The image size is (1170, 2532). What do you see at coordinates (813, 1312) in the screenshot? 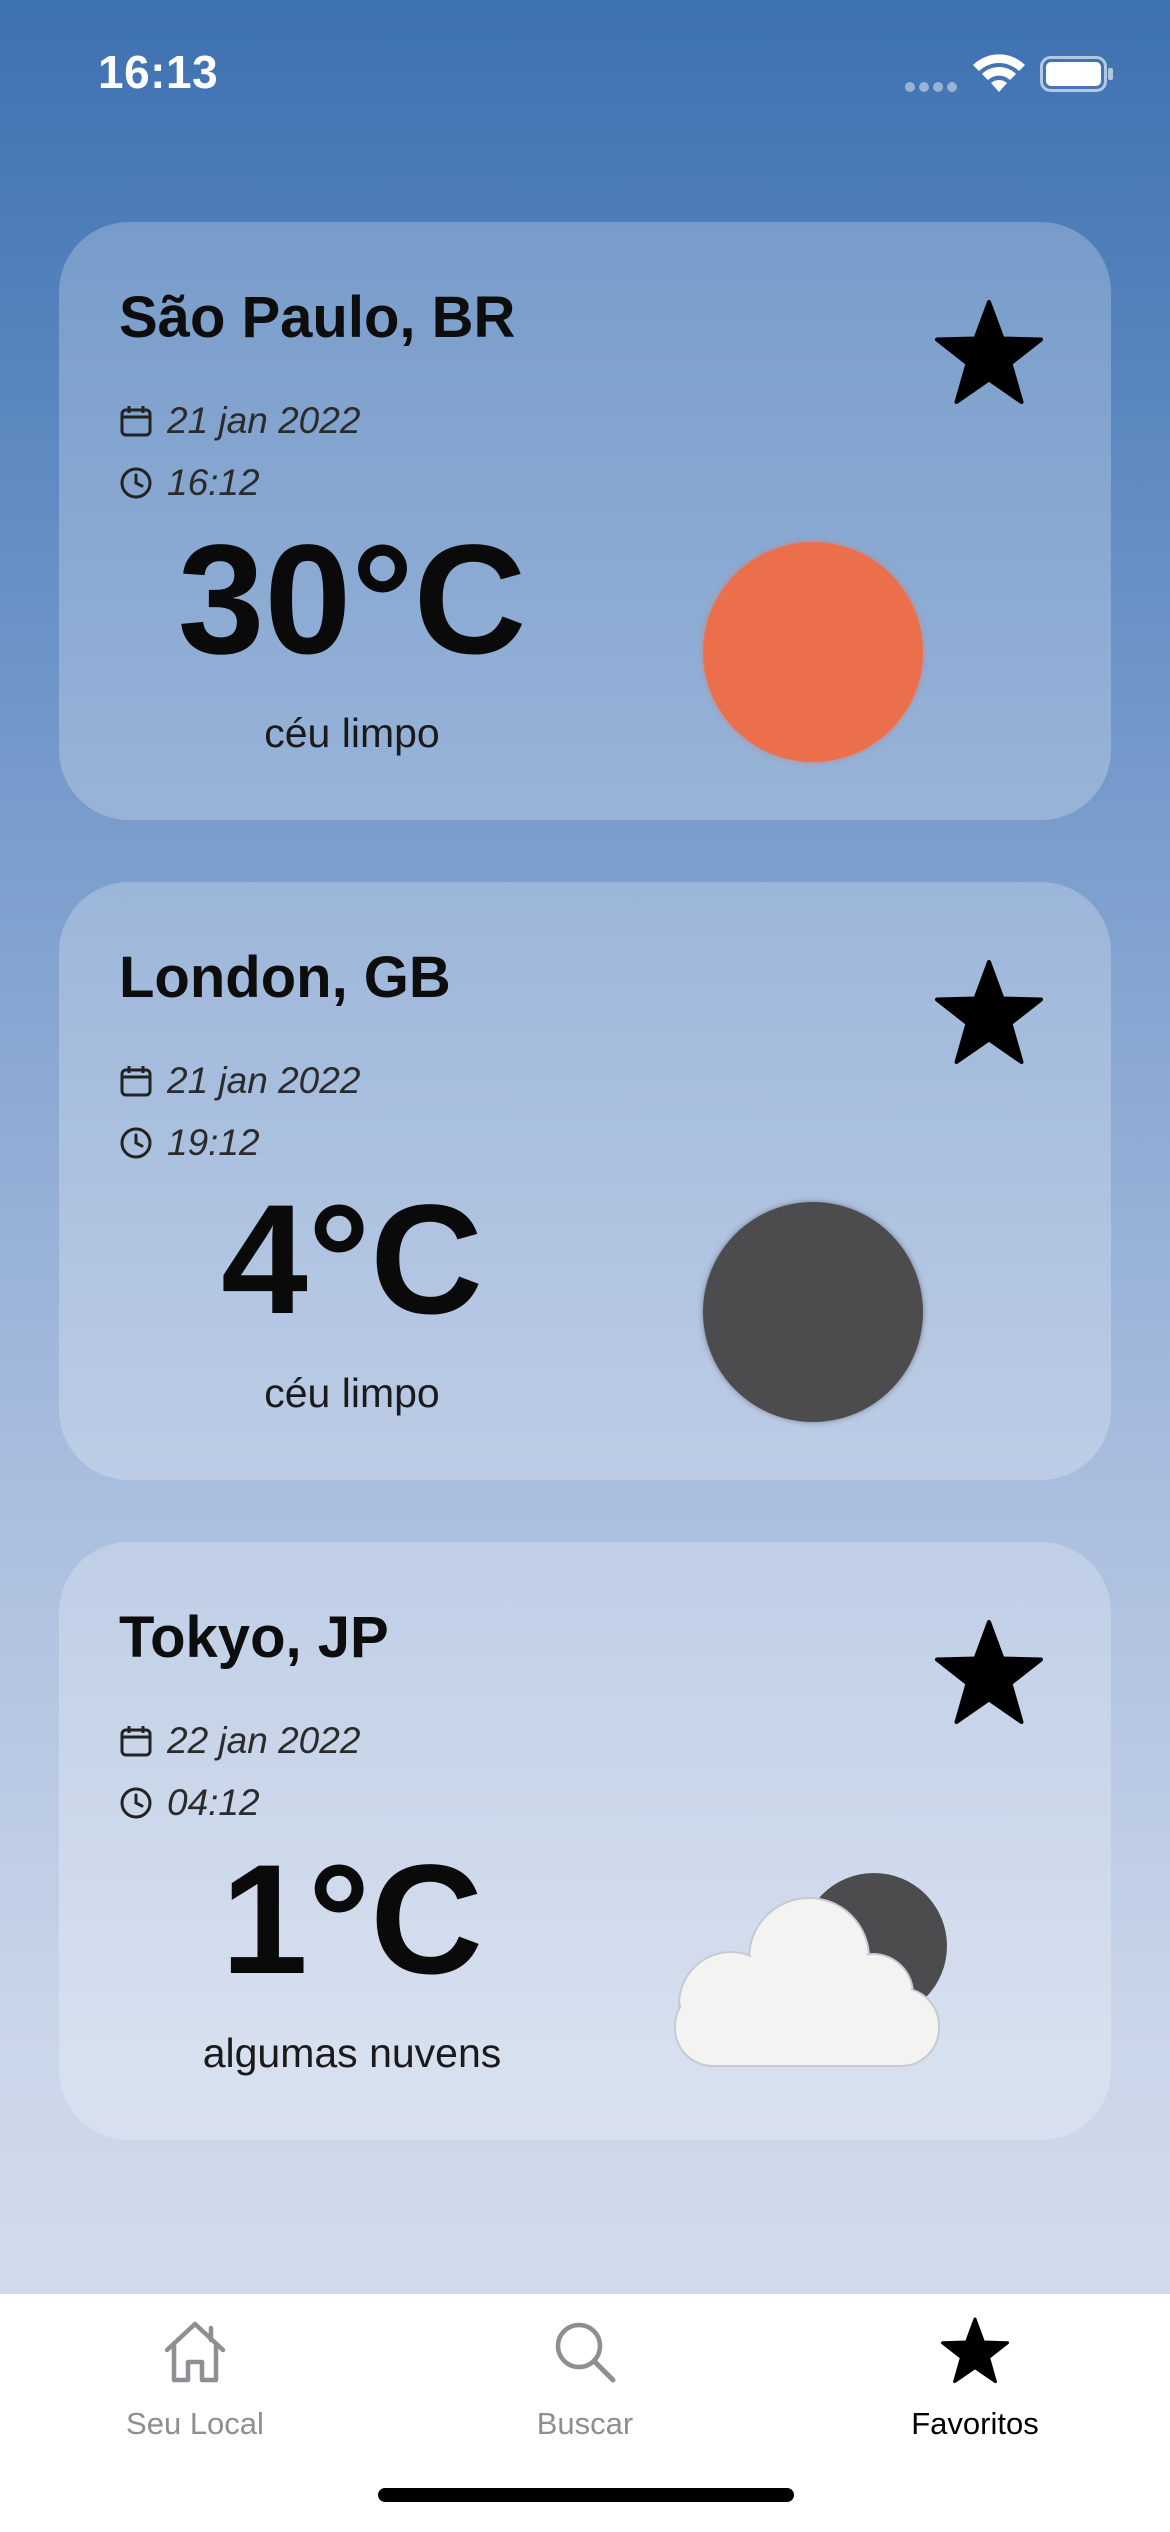
I see `moon-icon` at bounding box center [813, 1312].